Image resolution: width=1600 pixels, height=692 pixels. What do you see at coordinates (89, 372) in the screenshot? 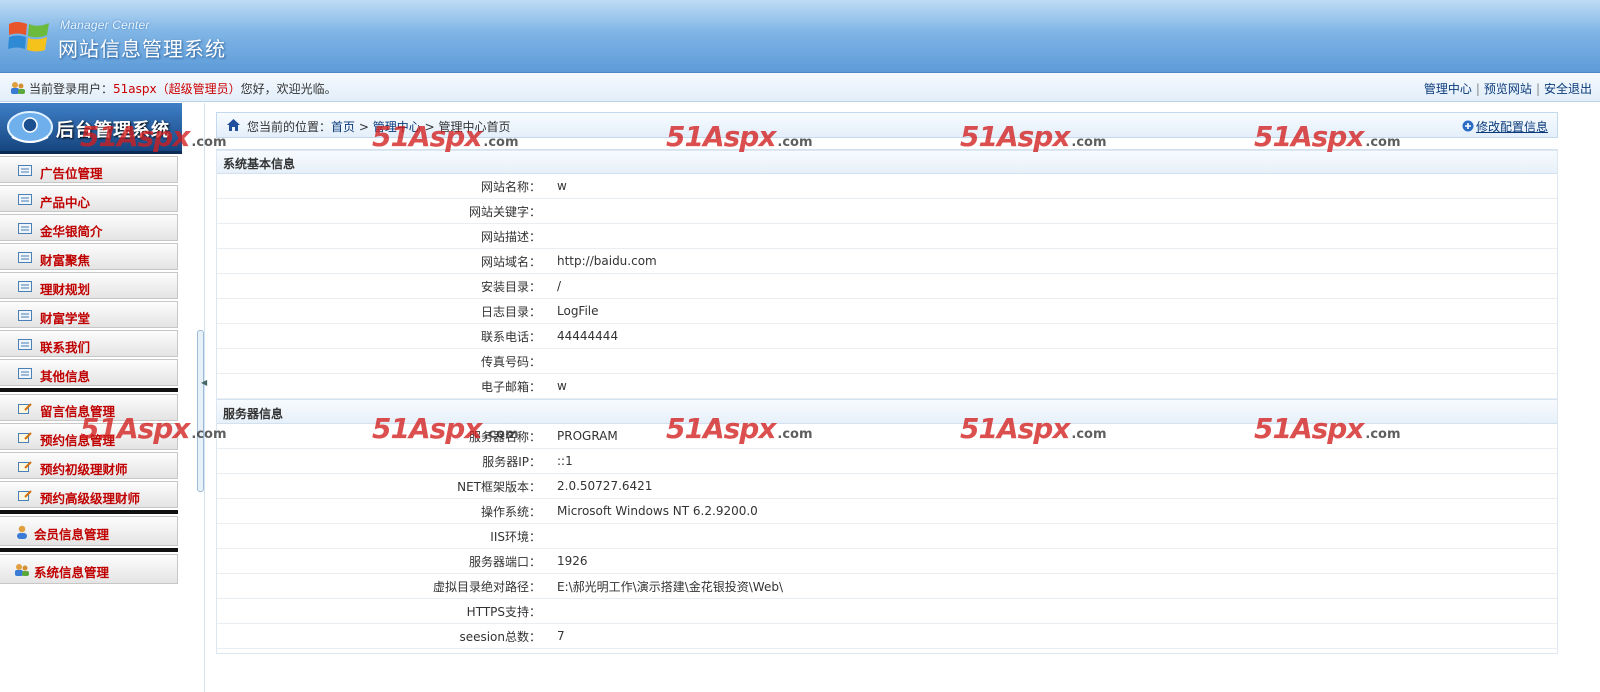
I see `sidebar-item-other: 其他信息` at bounding box center [89, 372].